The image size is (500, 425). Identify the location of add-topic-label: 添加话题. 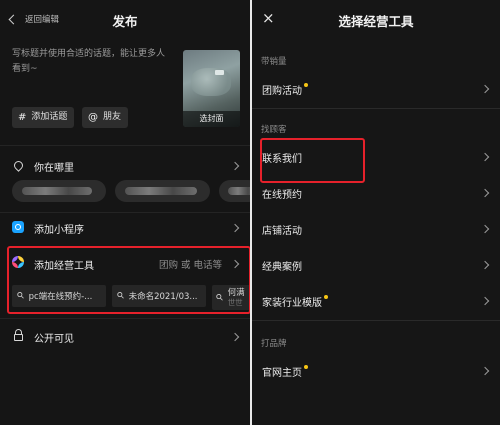
(49, 117).